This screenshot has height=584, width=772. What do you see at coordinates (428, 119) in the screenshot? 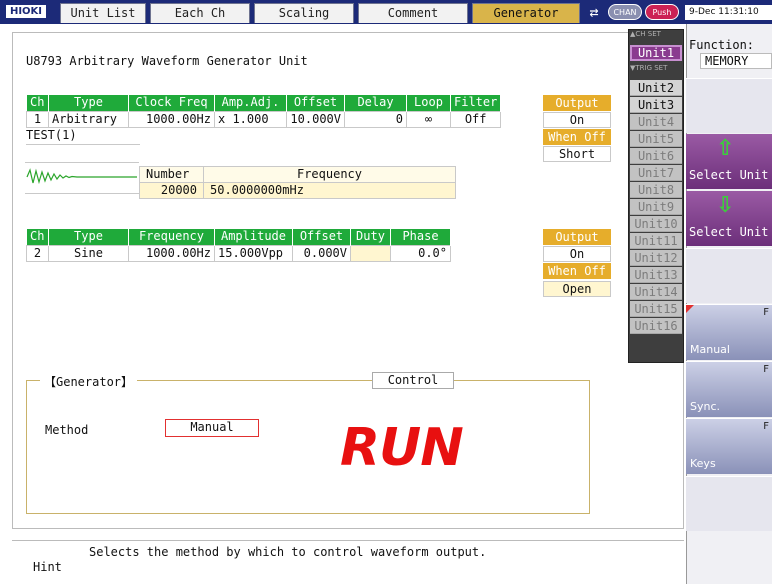
I see `ch1-loop-field: ∞` at bounding box center [428, 119].